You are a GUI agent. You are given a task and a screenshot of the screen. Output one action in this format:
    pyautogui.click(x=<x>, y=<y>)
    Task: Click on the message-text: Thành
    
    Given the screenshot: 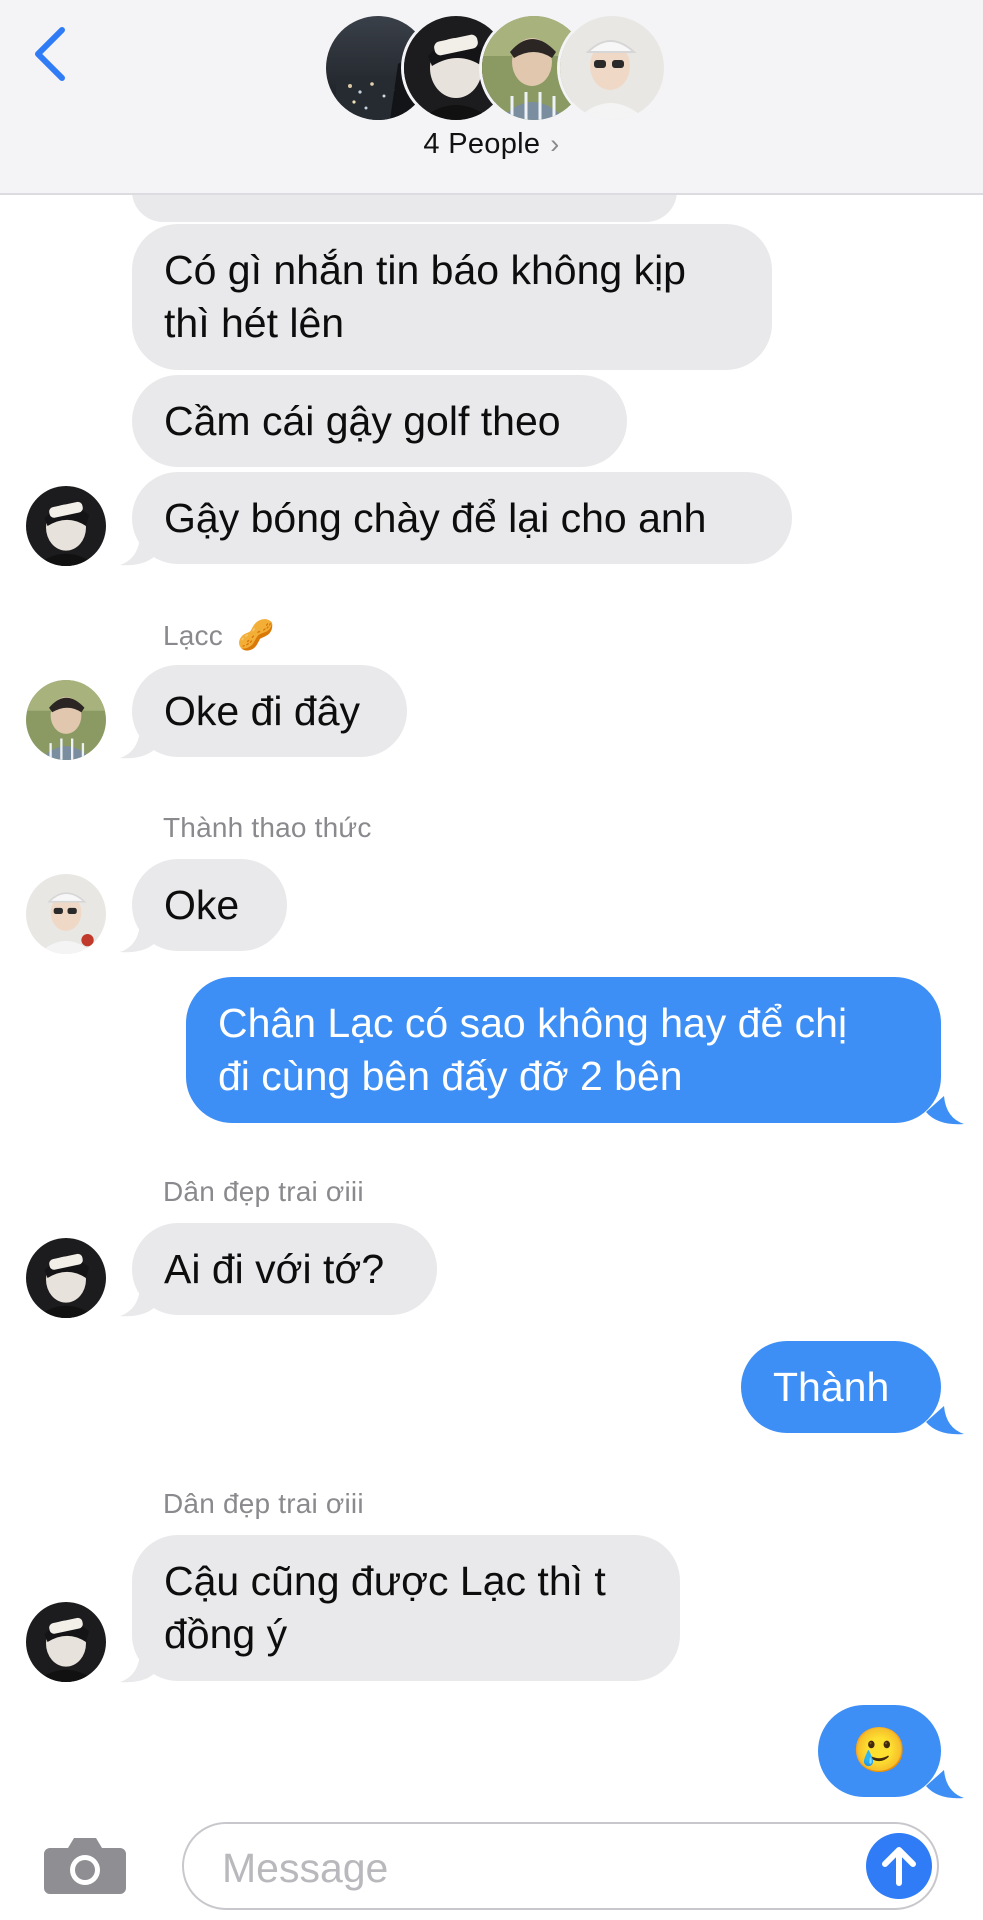 What is the action you would take?
    pyautogui.click(x=831, y=1386)
    